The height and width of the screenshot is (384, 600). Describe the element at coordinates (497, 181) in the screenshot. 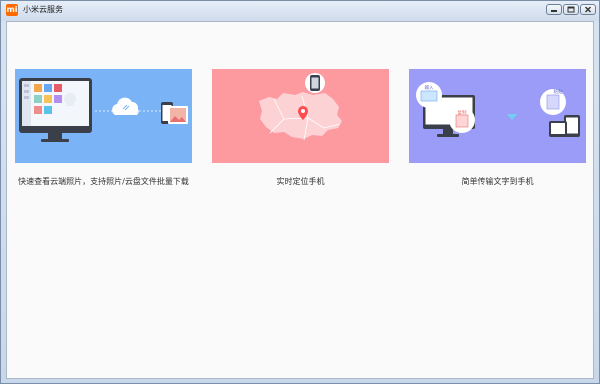

I see `feature-caption: 简单传输文字到手机` at that location.